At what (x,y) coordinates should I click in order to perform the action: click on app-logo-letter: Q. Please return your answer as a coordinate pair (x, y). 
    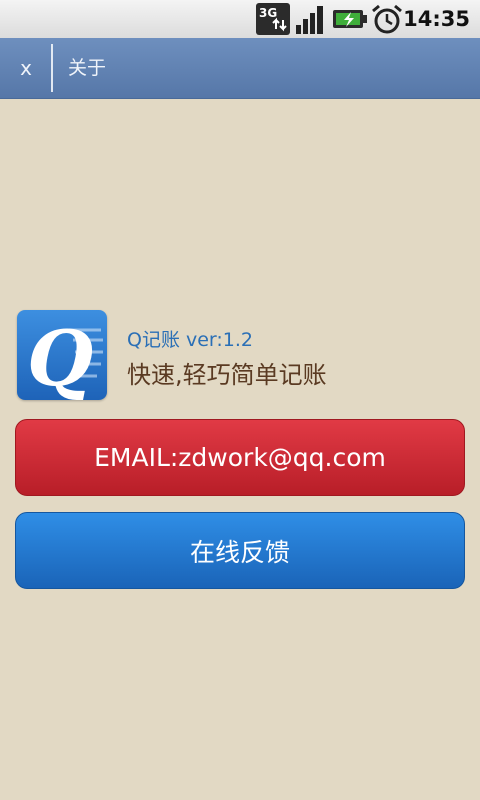
    Looking at the image, I should click on (60, 357).